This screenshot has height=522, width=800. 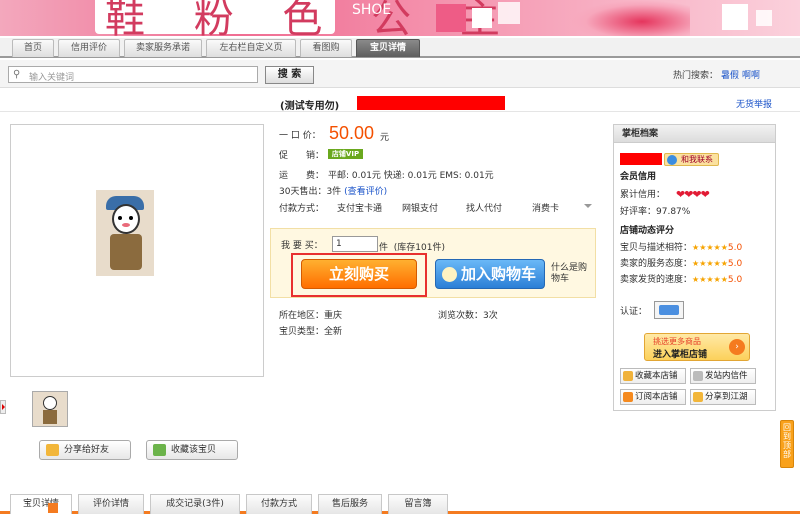 What do you see at coordinates (716, 74) in the screenshot?
I see `hot-search: 热门搜索： 暑假 啊啊` at bounding box center [716, 74].